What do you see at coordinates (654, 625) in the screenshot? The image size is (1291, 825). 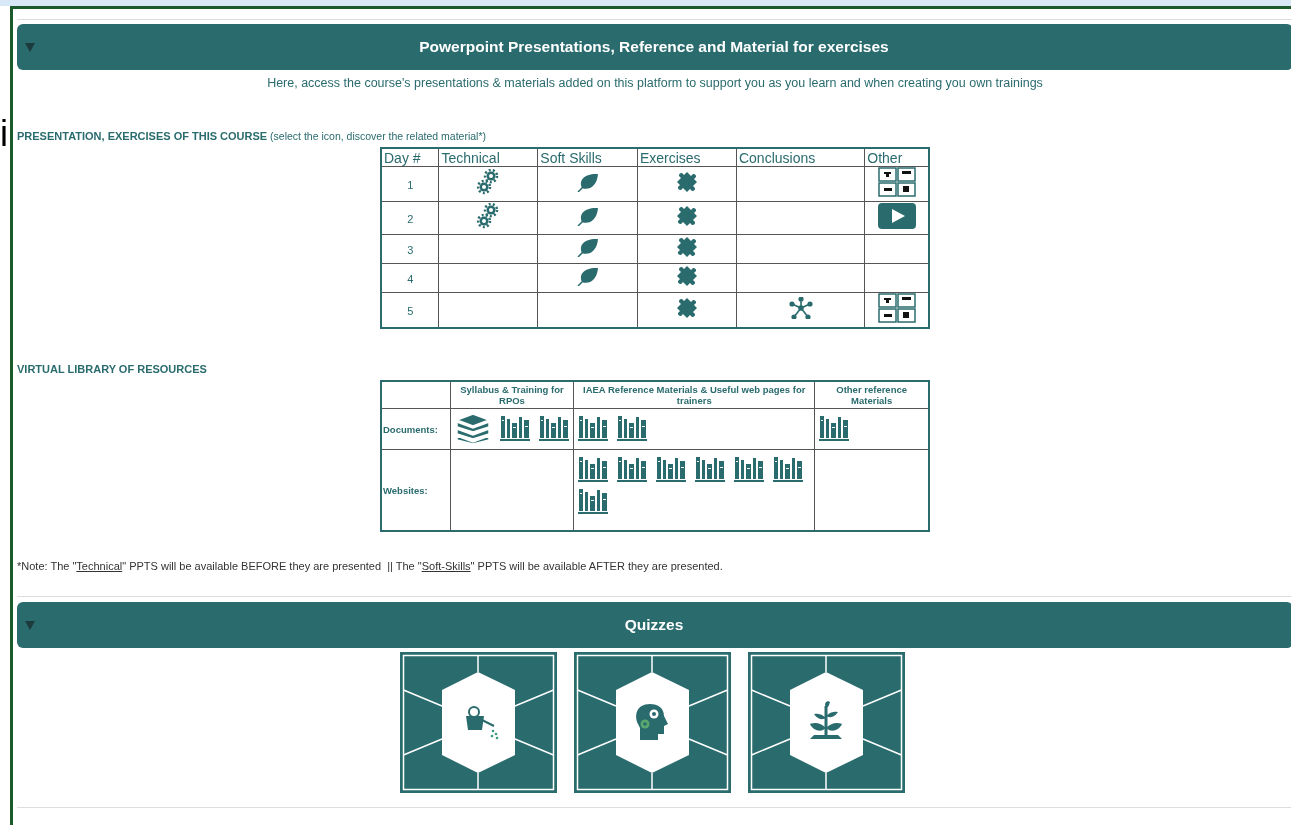 I see `section-header: Quizzes` at bounding box center [654, 625].